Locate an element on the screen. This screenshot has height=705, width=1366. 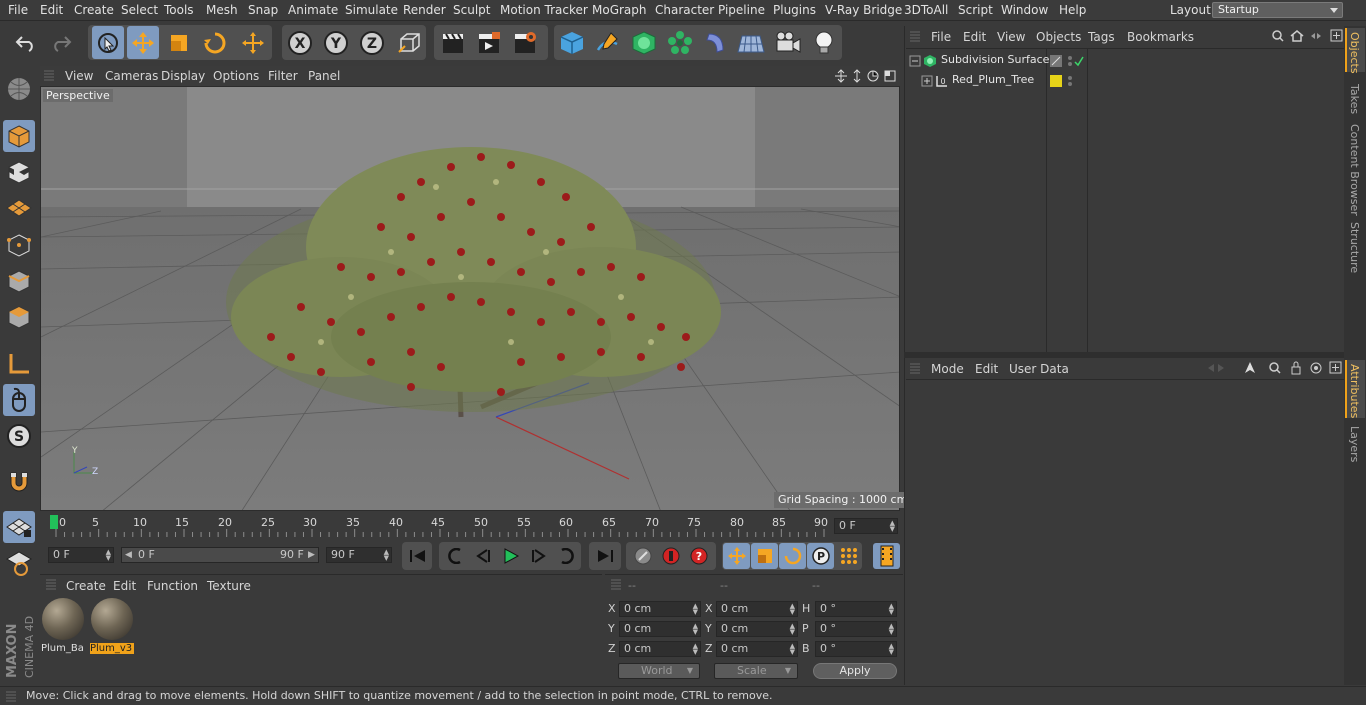
menu-mesh: Mesh is located at coordinates (222, 10).